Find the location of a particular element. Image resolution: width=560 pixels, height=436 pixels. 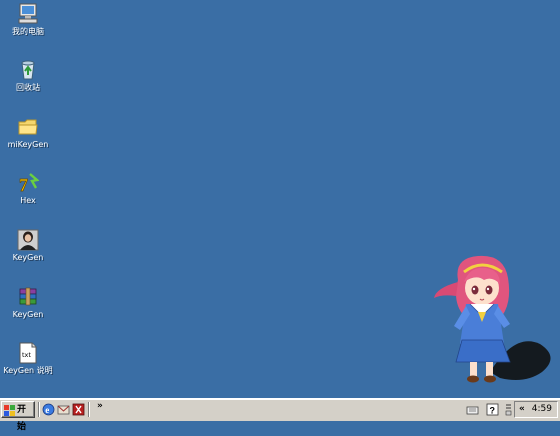

start-label: 开始 is located at coordinates (22, 418).